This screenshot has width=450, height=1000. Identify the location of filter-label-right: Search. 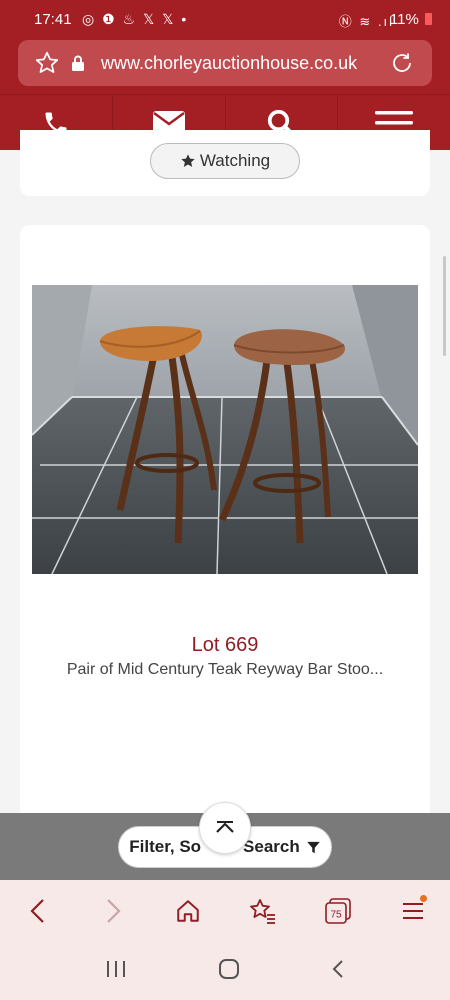
(271, 846).